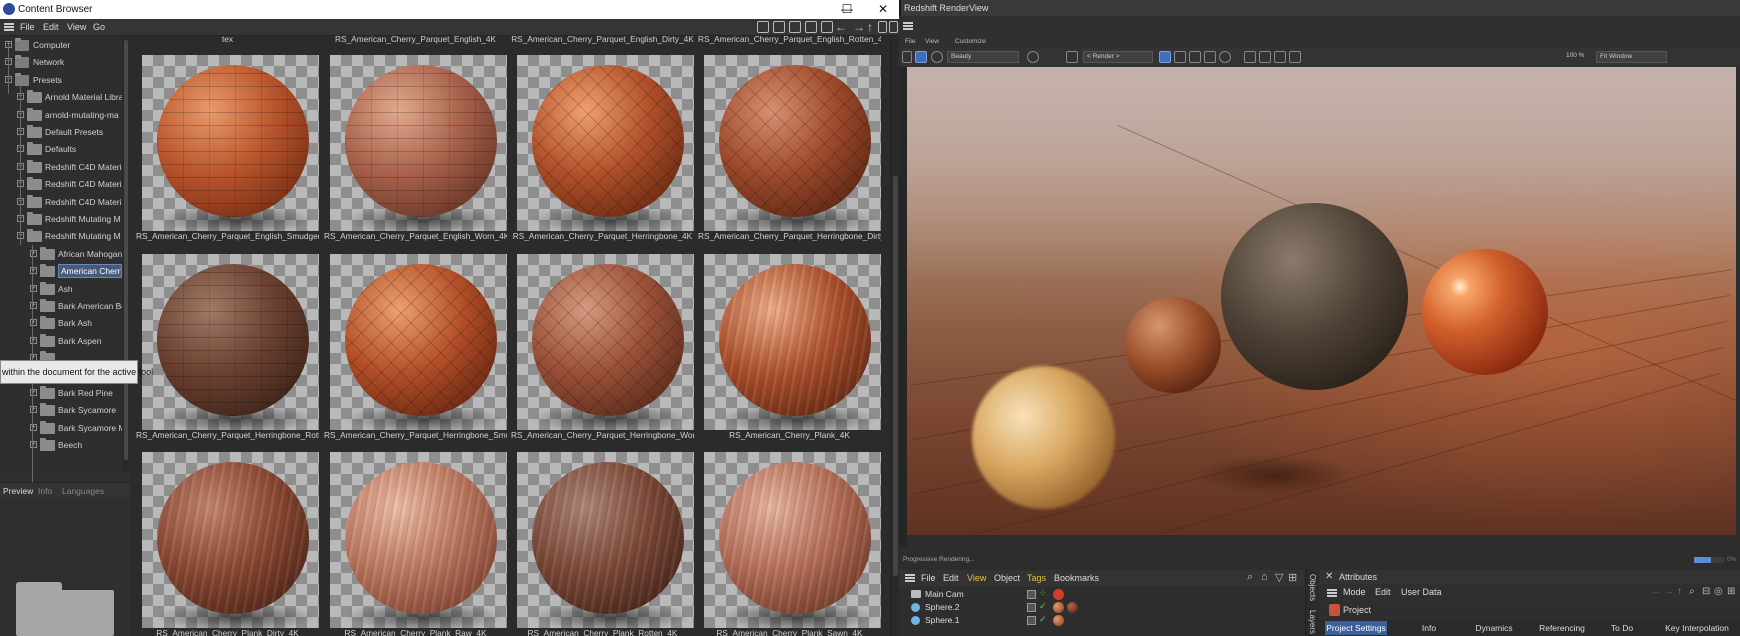 The width and height of the screenshot is (1740, 636). Describe the element at coordinates (882, 27) in the screenshot. I see `search-icon` at that location.